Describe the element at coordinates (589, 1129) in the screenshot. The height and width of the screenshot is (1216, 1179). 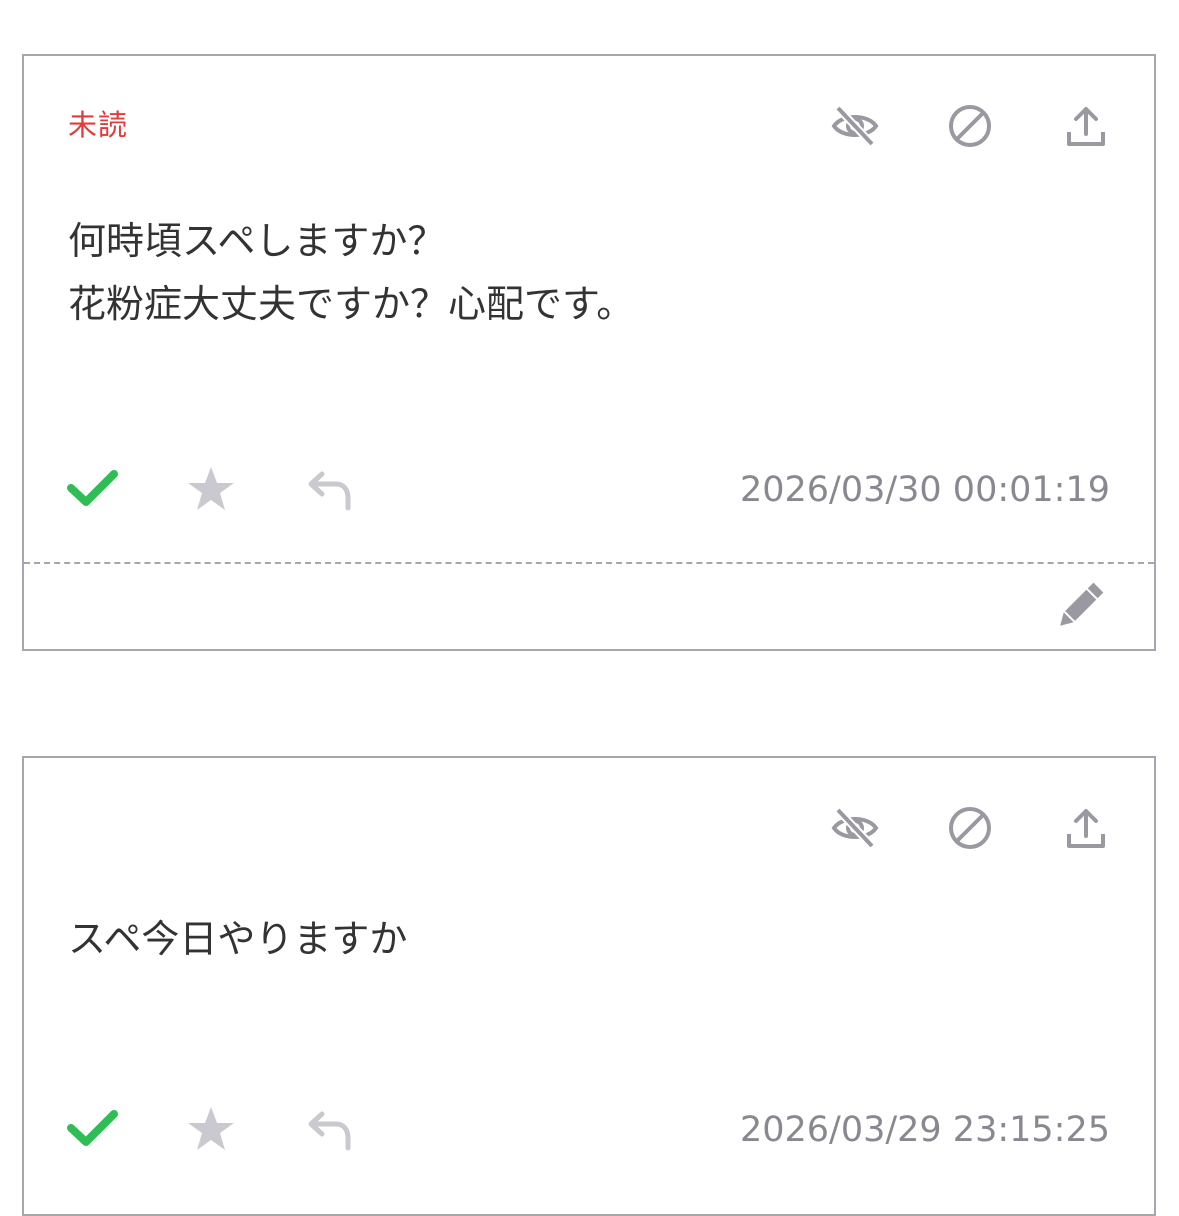
I see `card-actions: 2026/03/29 23:15:25` at that location.